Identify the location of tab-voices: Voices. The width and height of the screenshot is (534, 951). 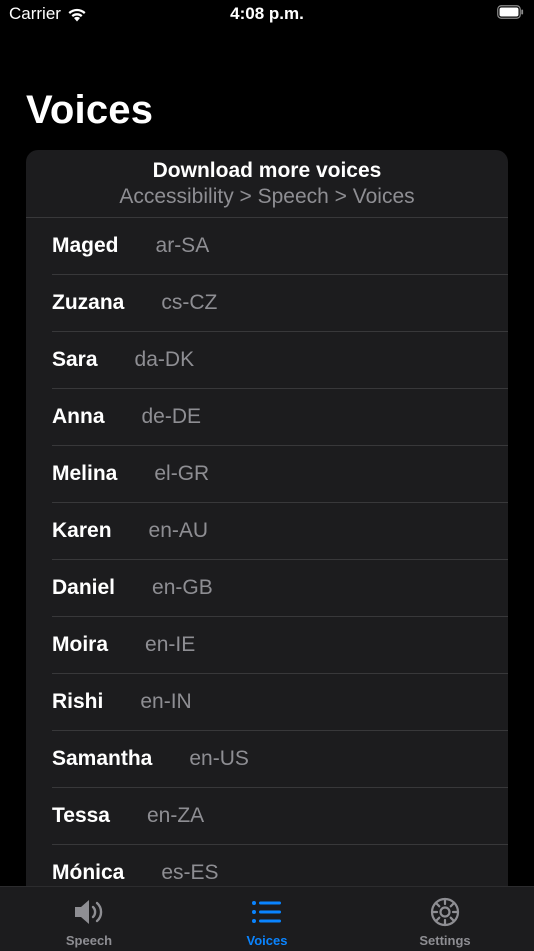
(267, 919).